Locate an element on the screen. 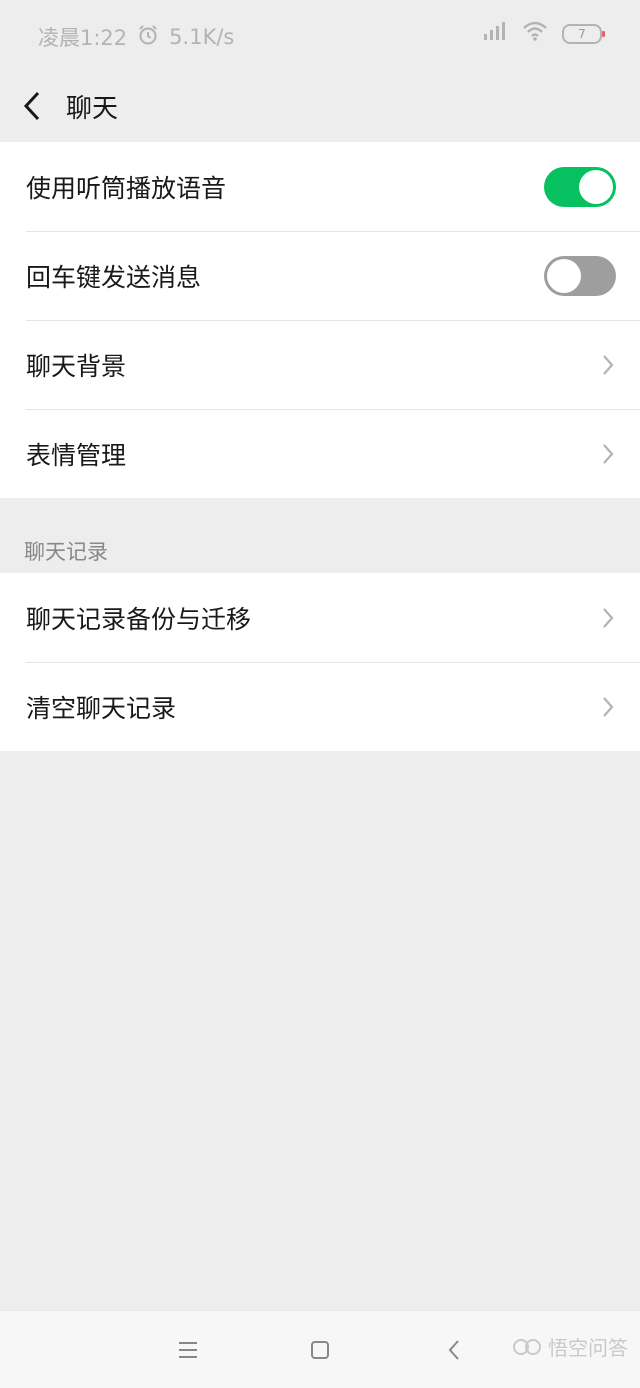 Image resolution: width=640 pixels, height=1388 pixels. chat-history-group: 聊天记录备份与迁移 清空聊天记录 is located at coordinates (320, 662).